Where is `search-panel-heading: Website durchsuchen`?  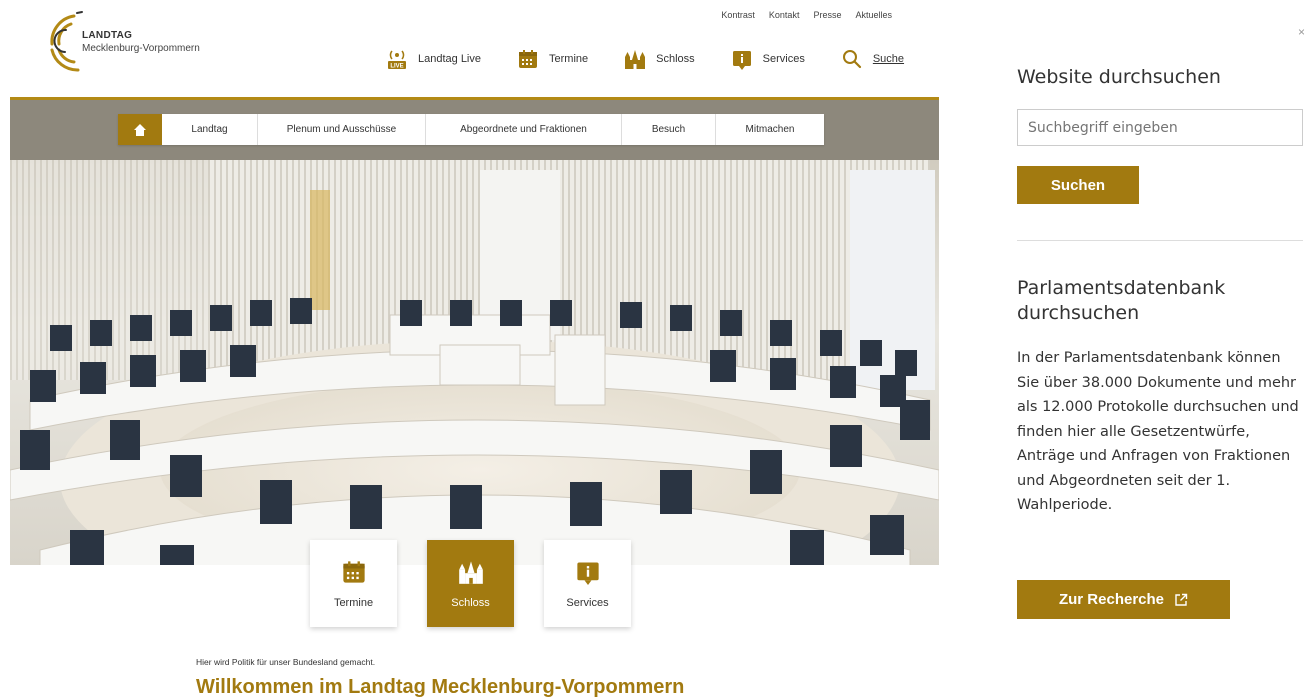 search-panel-heading: Website durchsuchen is located at coordinates (1119, 77).